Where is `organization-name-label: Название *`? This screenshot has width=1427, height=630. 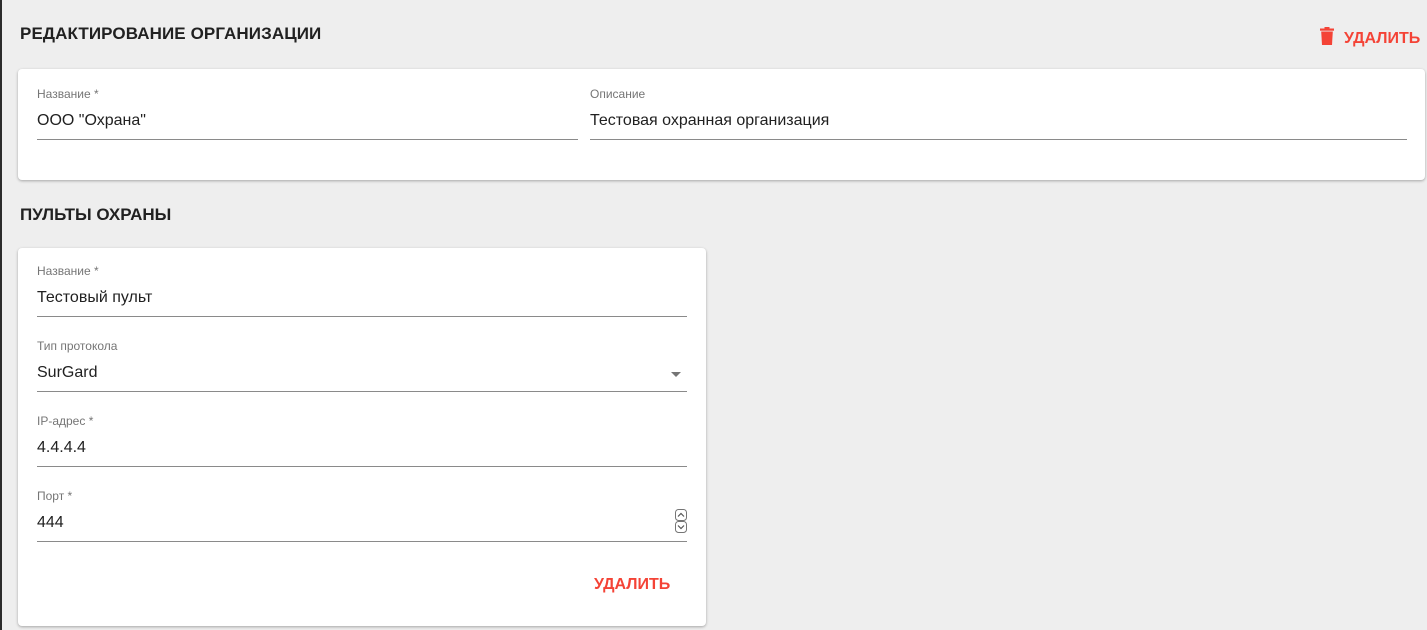
organization-name-label: Название * is located at coordinates (68, 94).